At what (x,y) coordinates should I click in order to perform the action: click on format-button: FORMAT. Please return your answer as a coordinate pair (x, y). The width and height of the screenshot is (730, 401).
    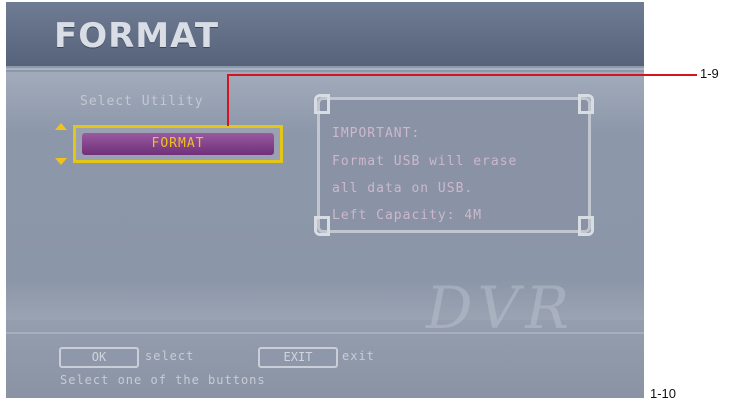
    Looking at the image, I should click on (178, 144).